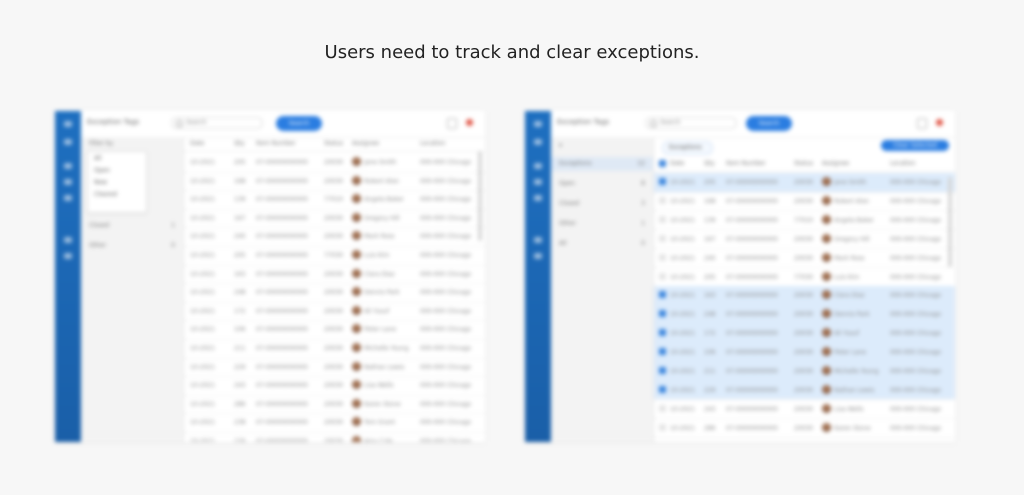  I want to click on filter-by: ▾, so click(602, 146).